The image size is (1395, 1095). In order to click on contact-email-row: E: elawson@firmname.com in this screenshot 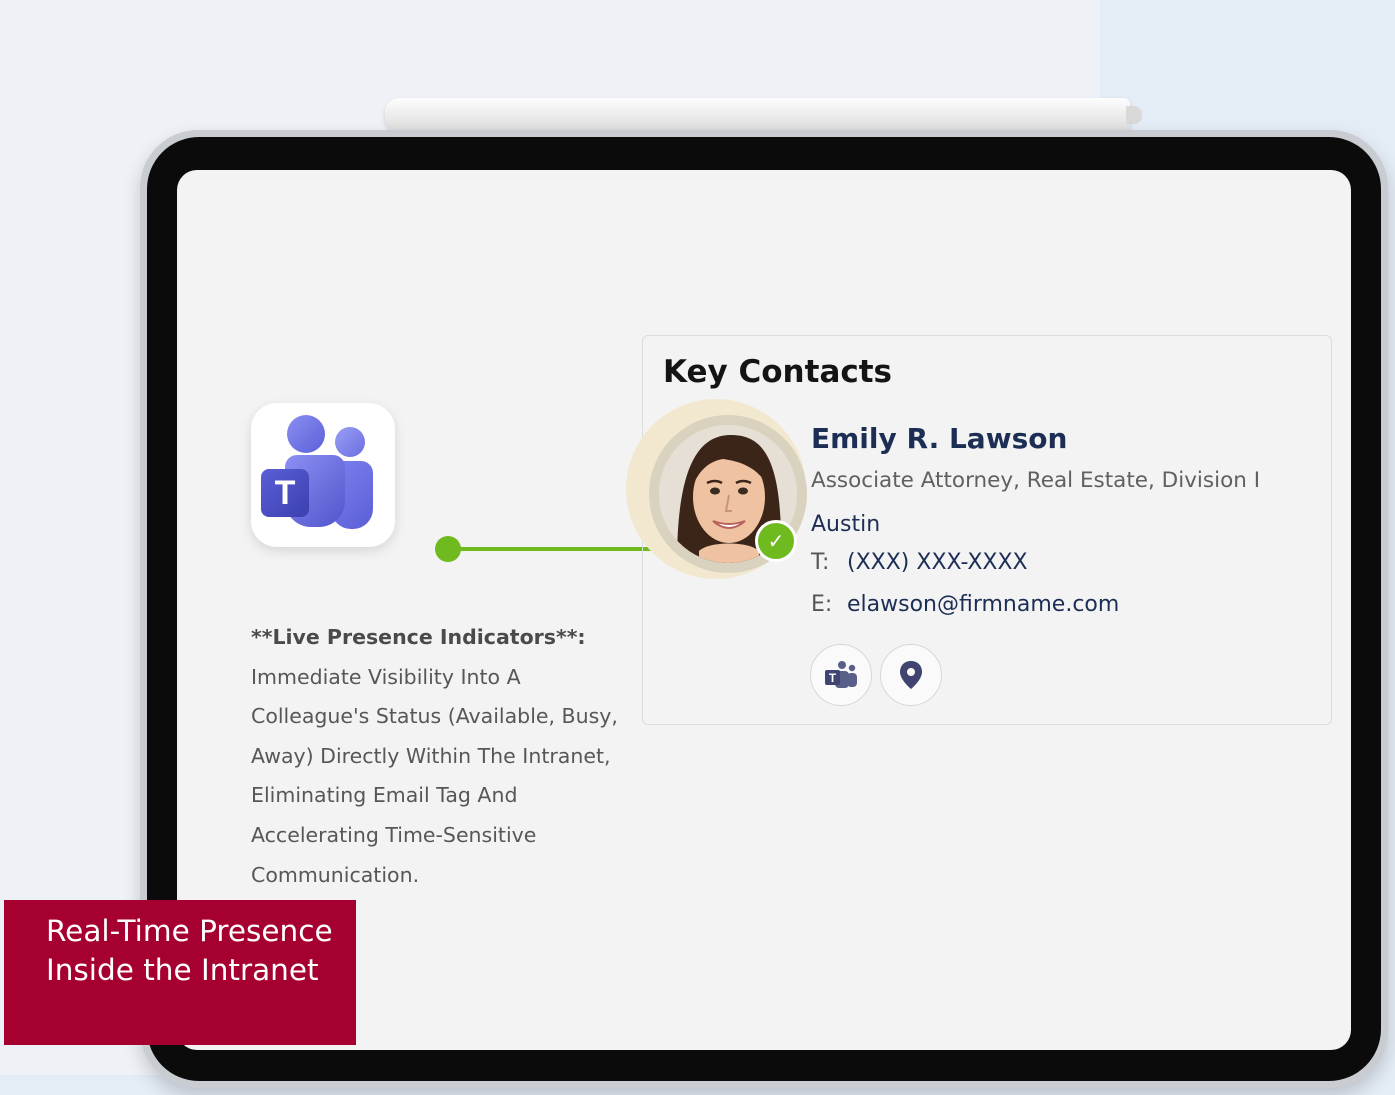, I will do `click(965, 604)`.